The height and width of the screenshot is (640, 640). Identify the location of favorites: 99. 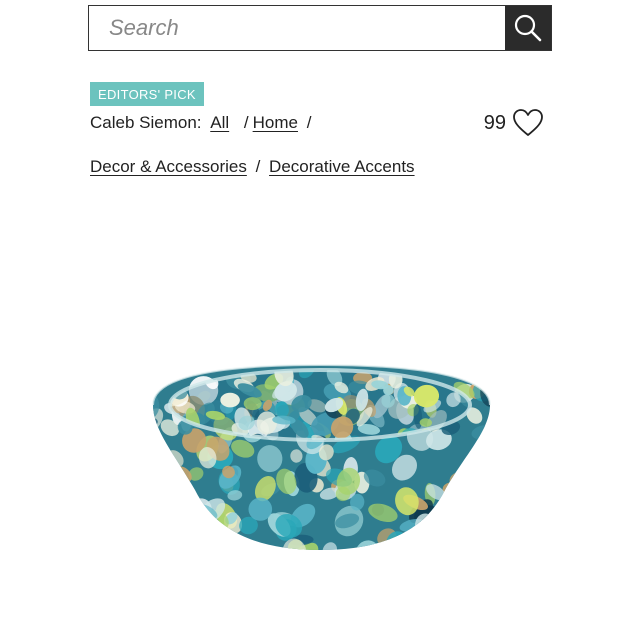
(514, 123).